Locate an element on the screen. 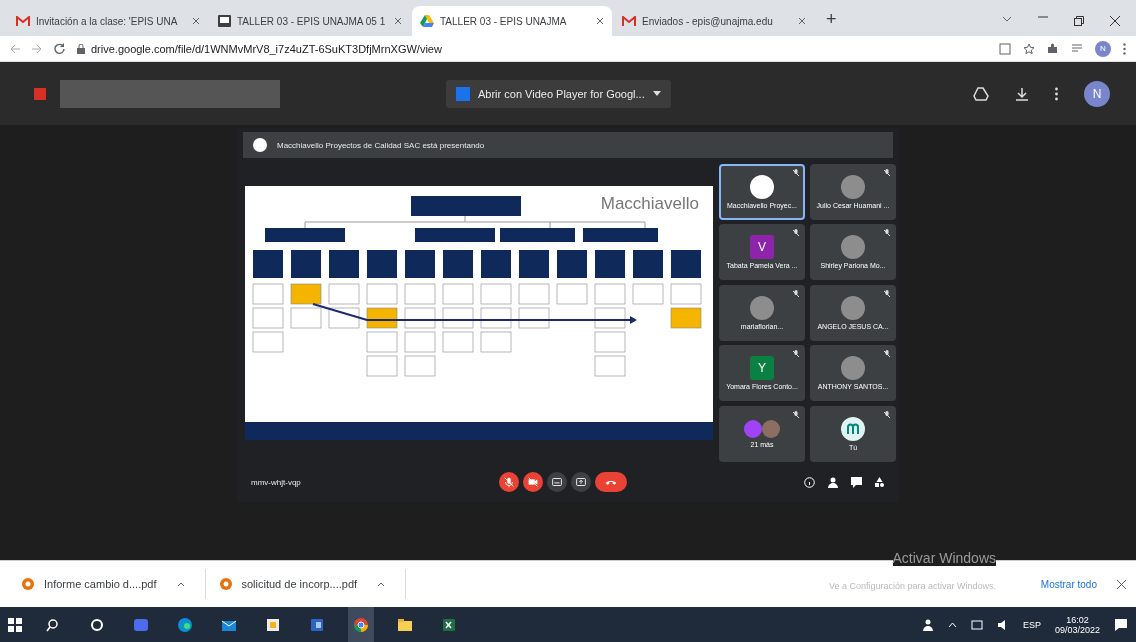 Image resolution: width=1136 pixels, height=642 pixels. mail-icon is located at coordinates (23, 21).